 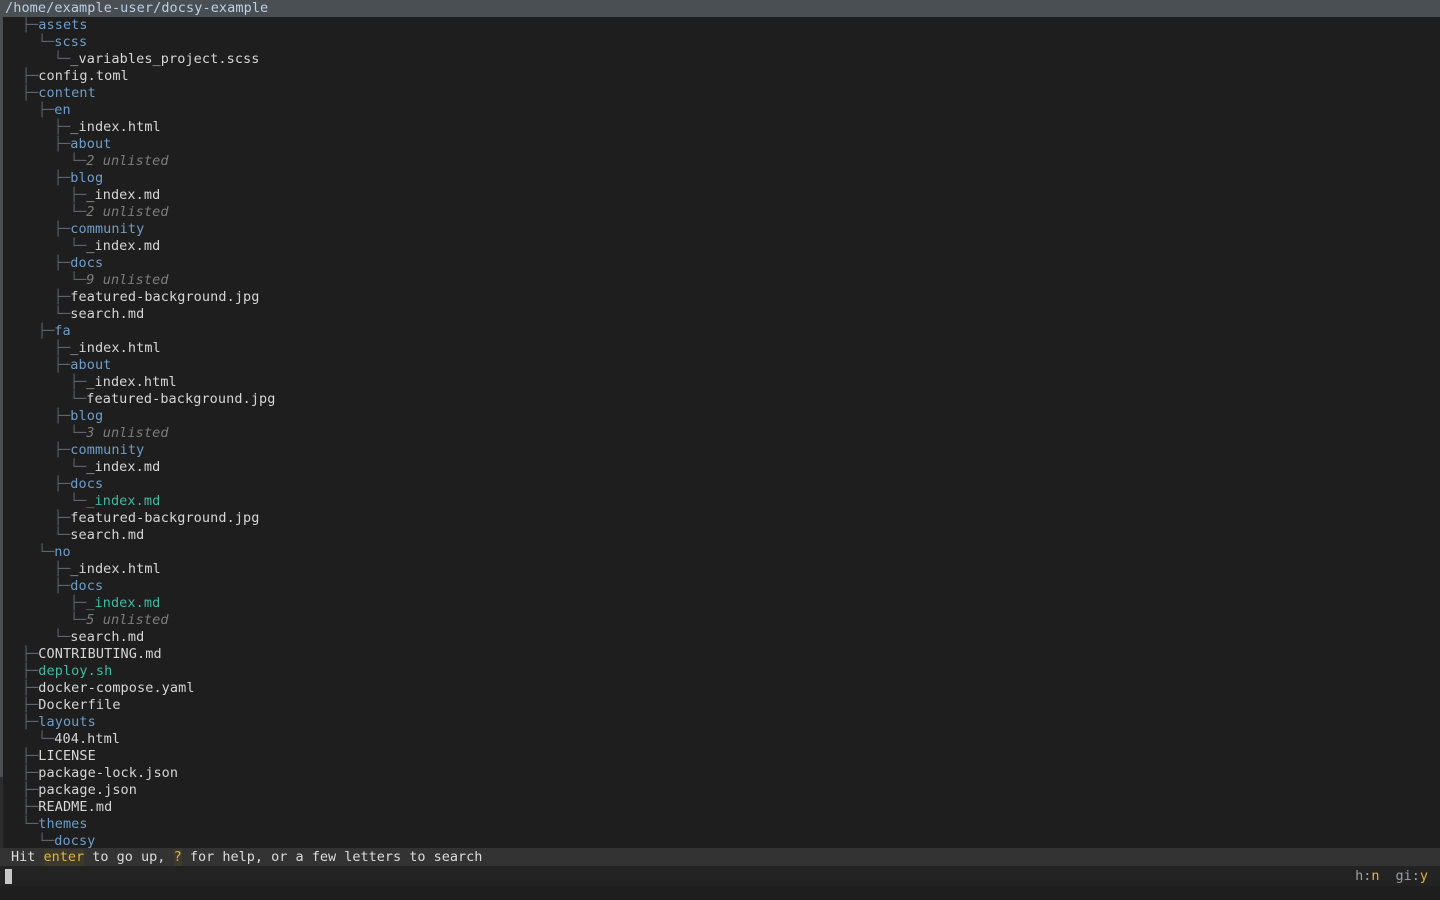 I want to click on file-name: package-lock.json, so click(x=108, y=773).